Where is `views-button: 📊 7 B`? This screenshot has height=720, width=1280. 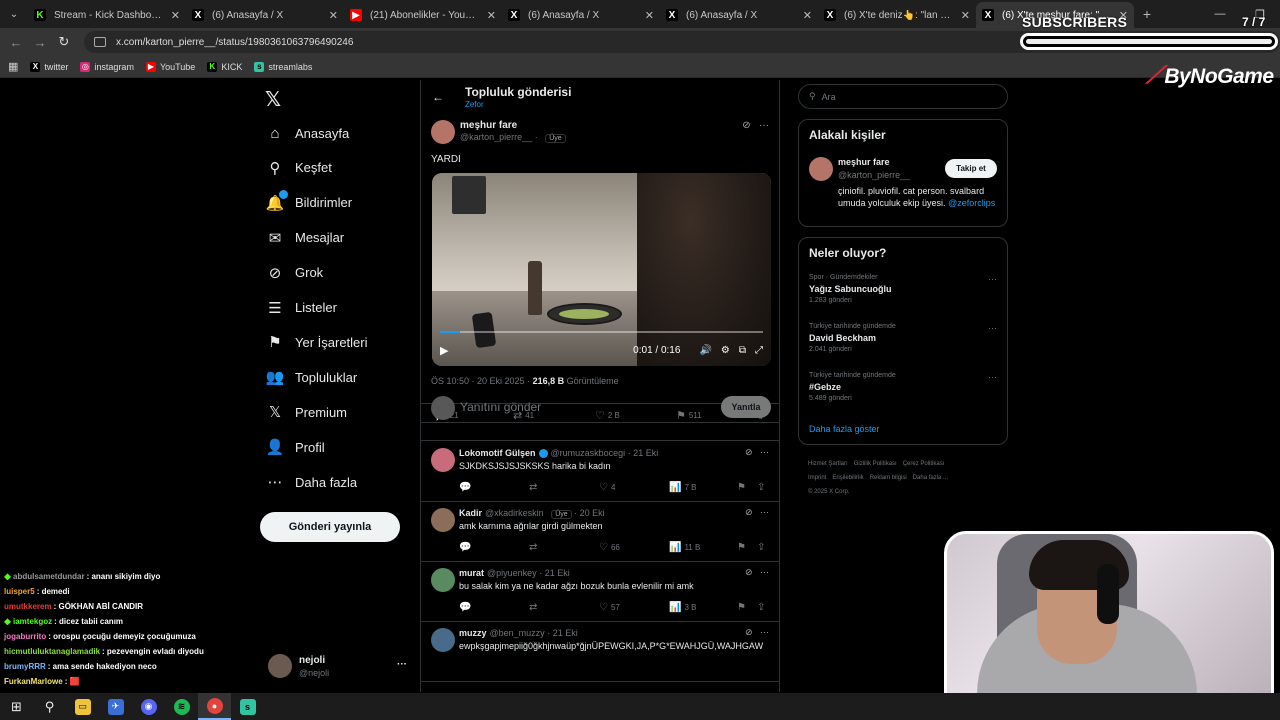
views-button: 📊 7 B is located at coordinates (682, 487).